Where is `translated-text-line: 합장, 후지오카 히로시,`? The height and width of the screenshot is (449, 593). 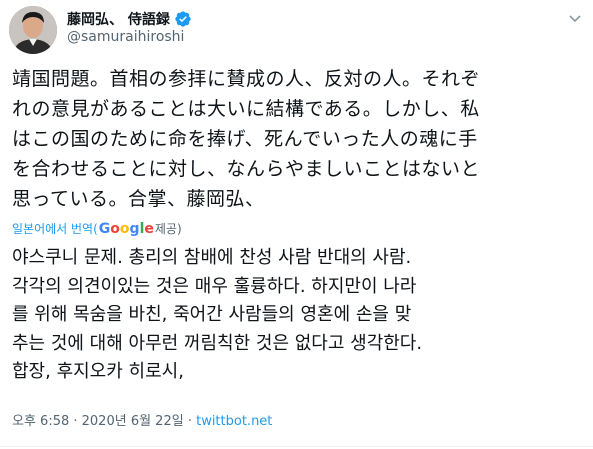 translated-text-line: 합장, 후지오카 히로시, is located at coordinates (98, 371).